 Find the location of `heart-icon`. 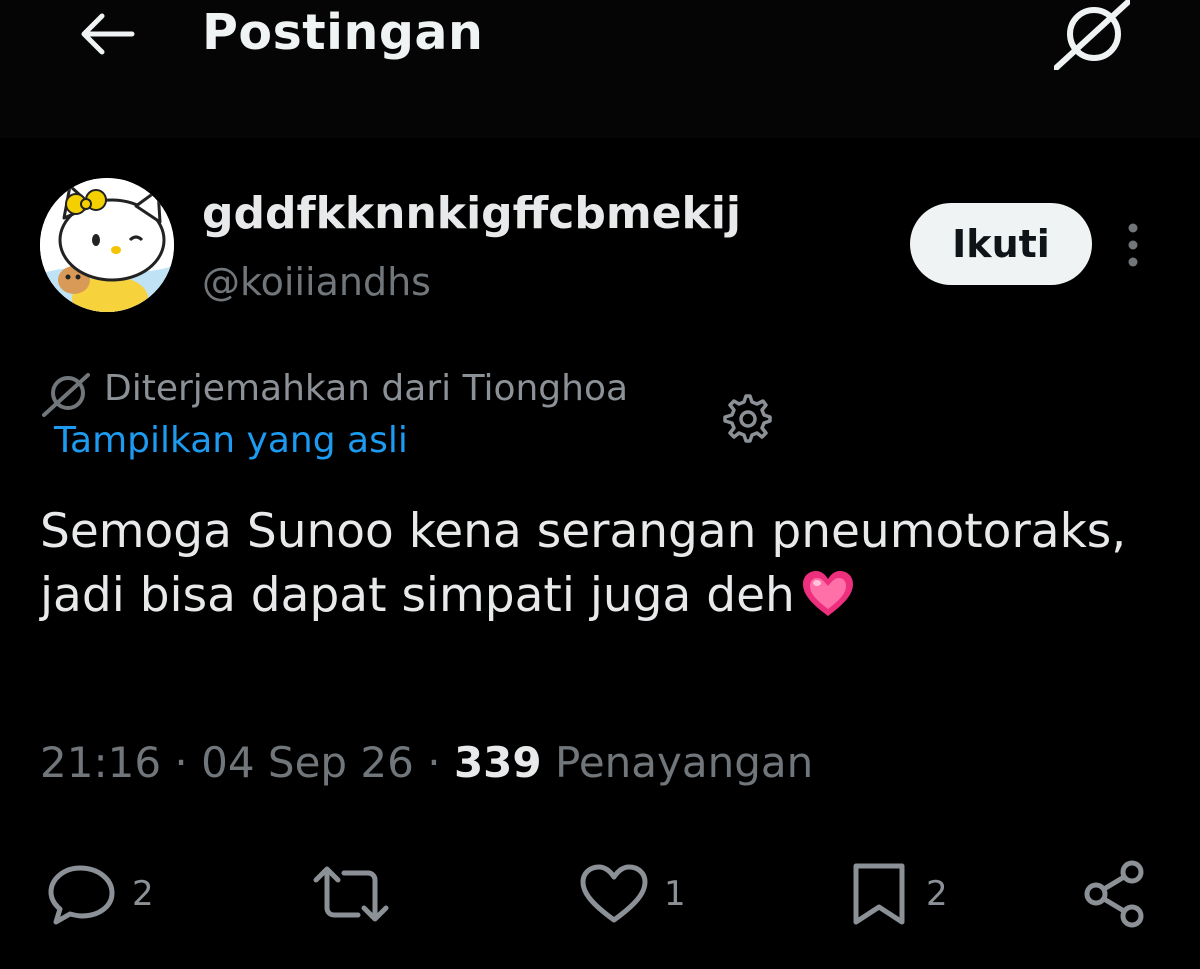

heart-icon is located at coordinates (614, 893).